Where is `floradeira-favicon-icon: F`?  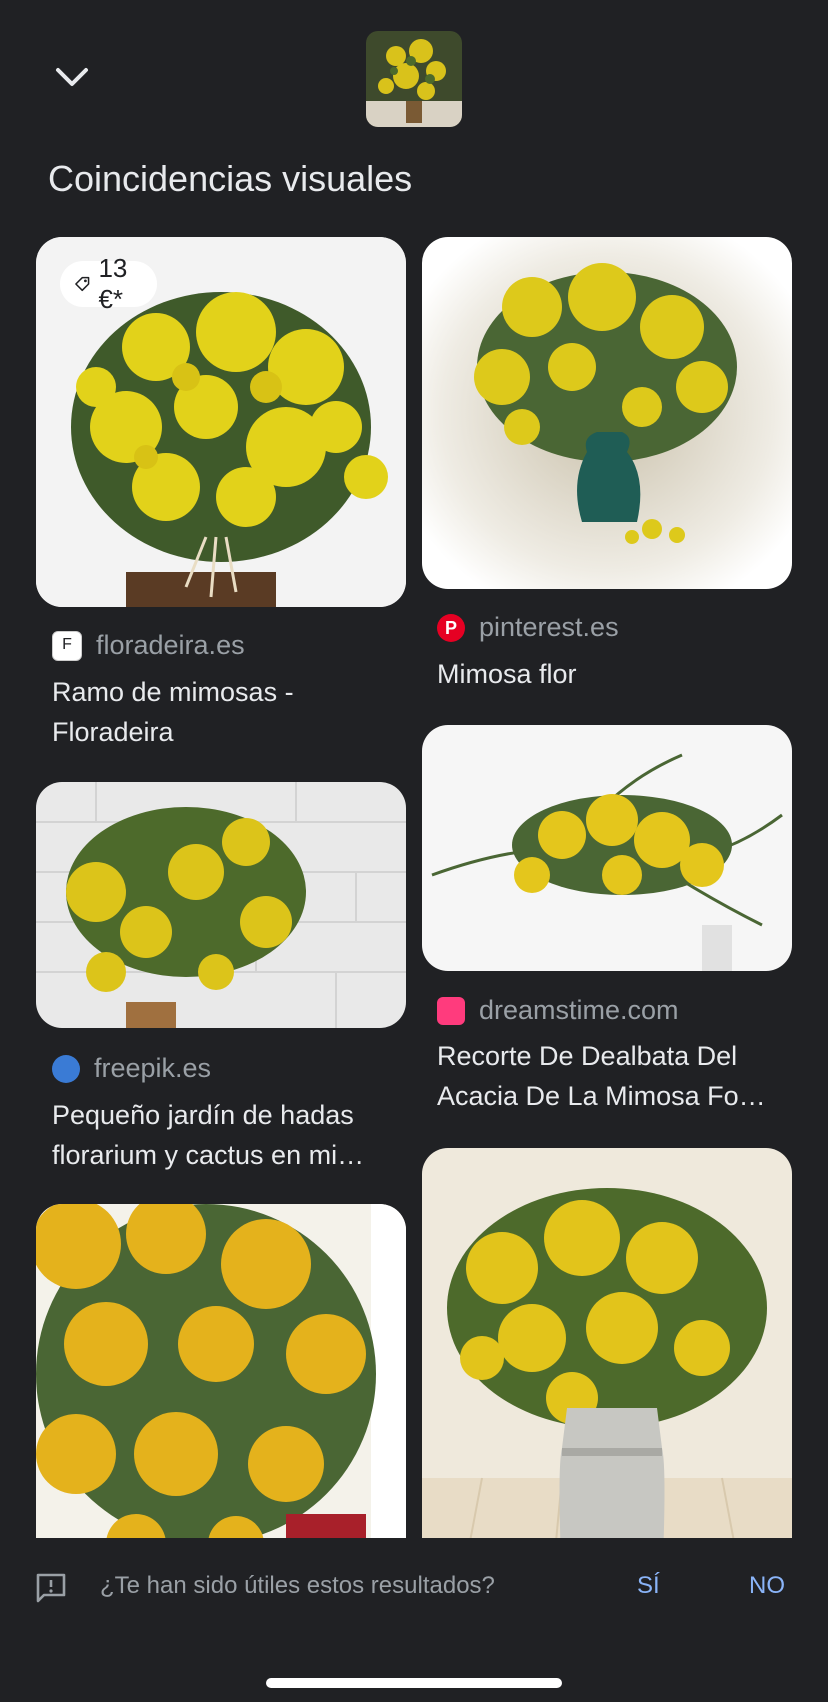
floradeira-favicon-icon: F is located at coordinates (67, 645).